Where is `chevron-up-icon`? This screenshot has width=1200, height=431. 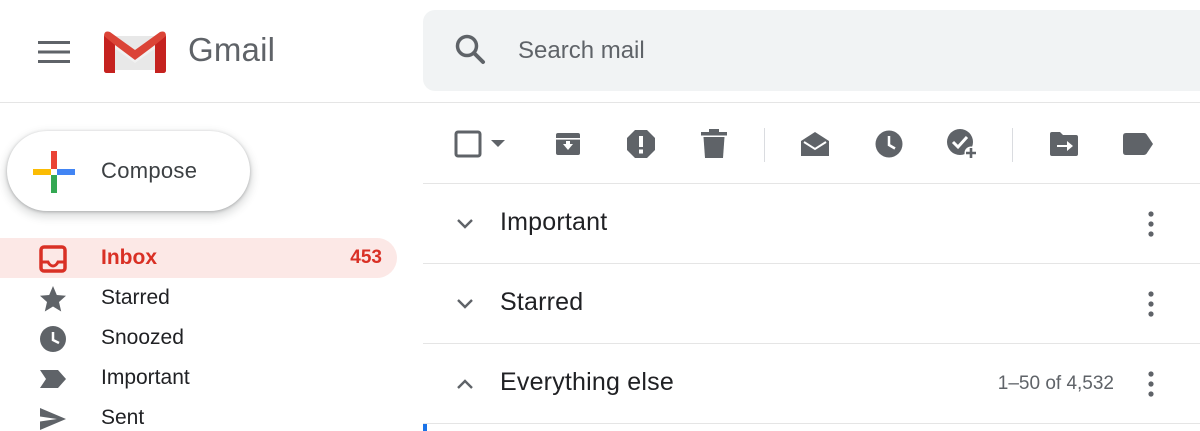
chevron-up-icon is located at coordinates (465, 384).